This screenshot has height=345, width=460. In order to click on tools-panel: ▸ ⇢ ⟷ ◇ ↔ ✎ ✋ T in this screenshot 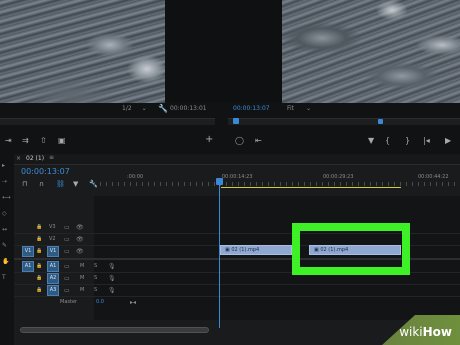, I will do `click(7, 225)`.